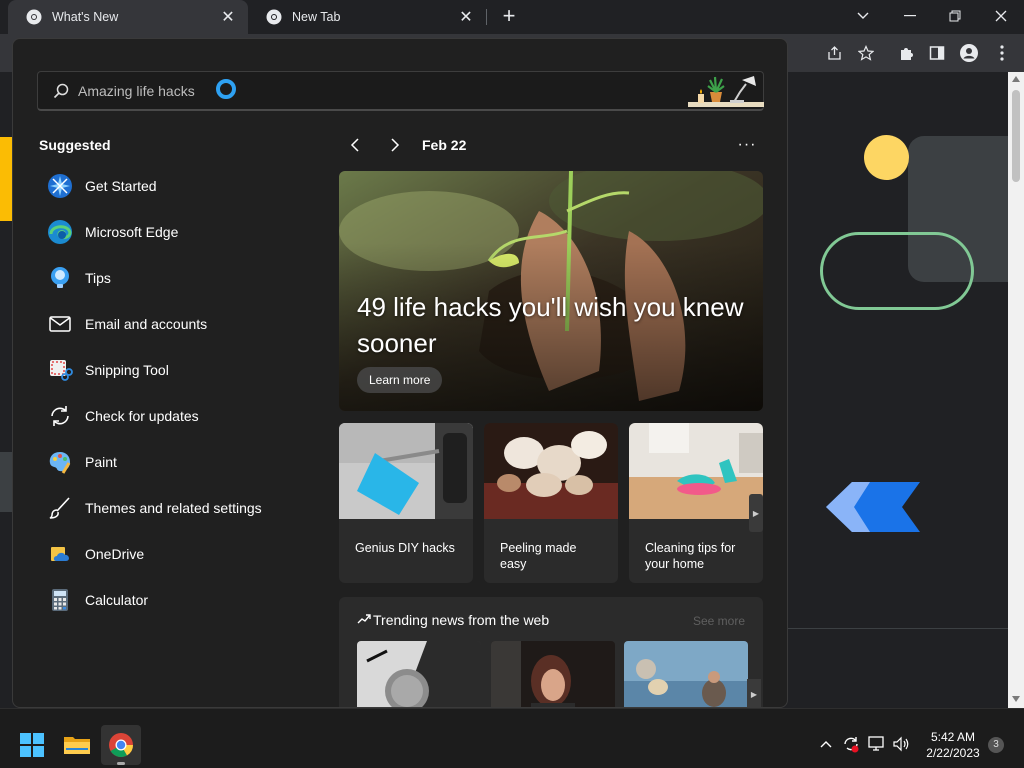 The width and height of the screenshot is (1024, 768). What do you see at coordinates (953, 745) in the screenshot?
I see `taskbar-clock: 5:42 AM 2/22/2023` at bounding box center [953, 745].